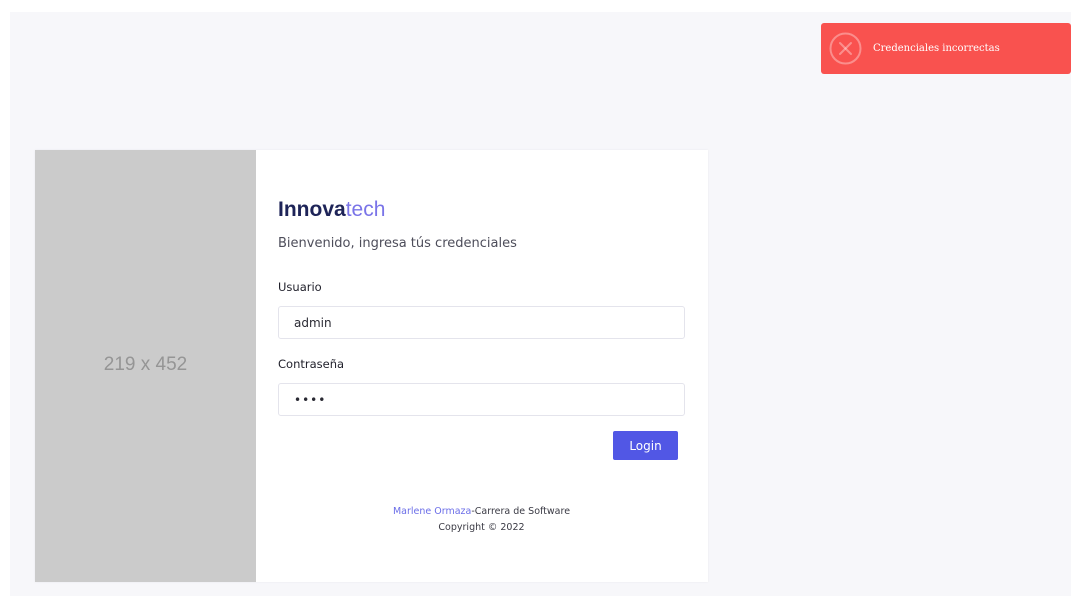 This screenshot has height=596, width=1071. Describe the element at coordinates (936, 48) in the screenshot. I see `toast-message: Credenciales incorrectas` at that location.